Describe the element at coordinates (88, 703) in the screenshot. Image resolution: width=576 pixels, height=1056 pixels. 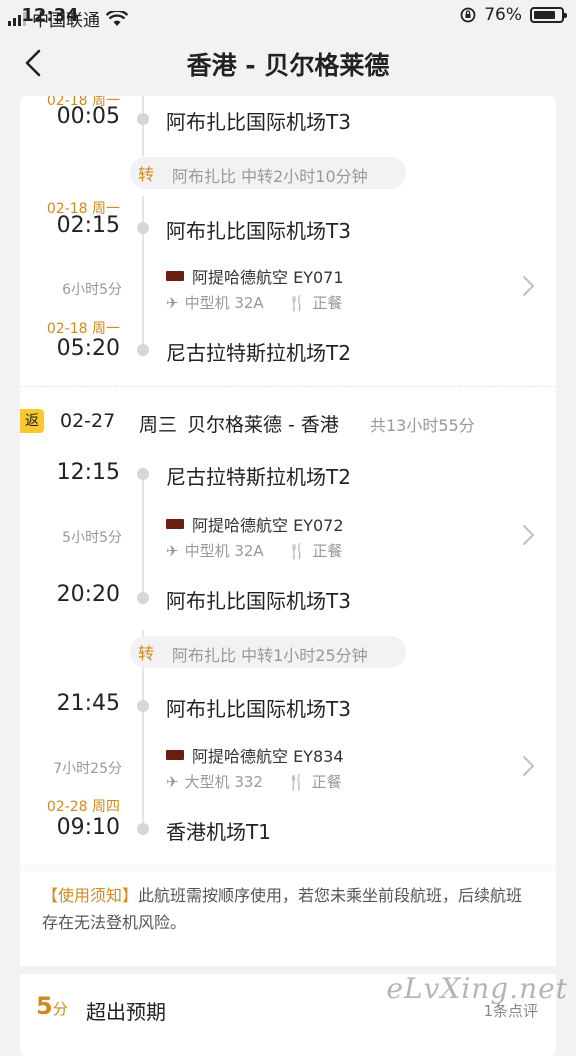
I see `departure-time: 21:45` at that location.